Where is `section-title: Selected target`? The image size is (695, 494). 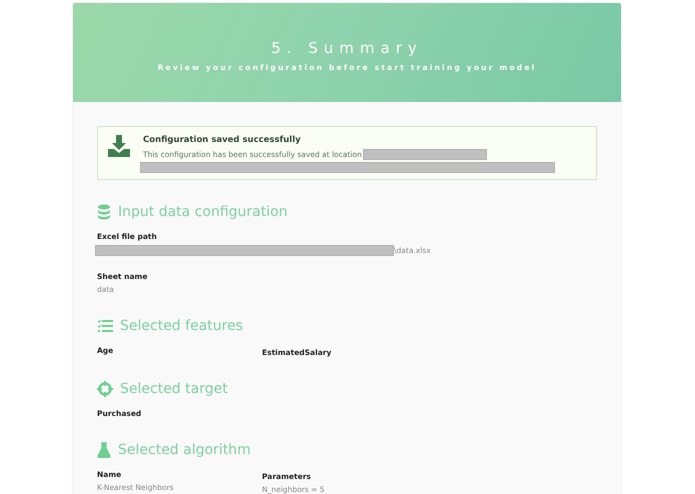
section-title: Selected target is located at coordinates (174, 389).